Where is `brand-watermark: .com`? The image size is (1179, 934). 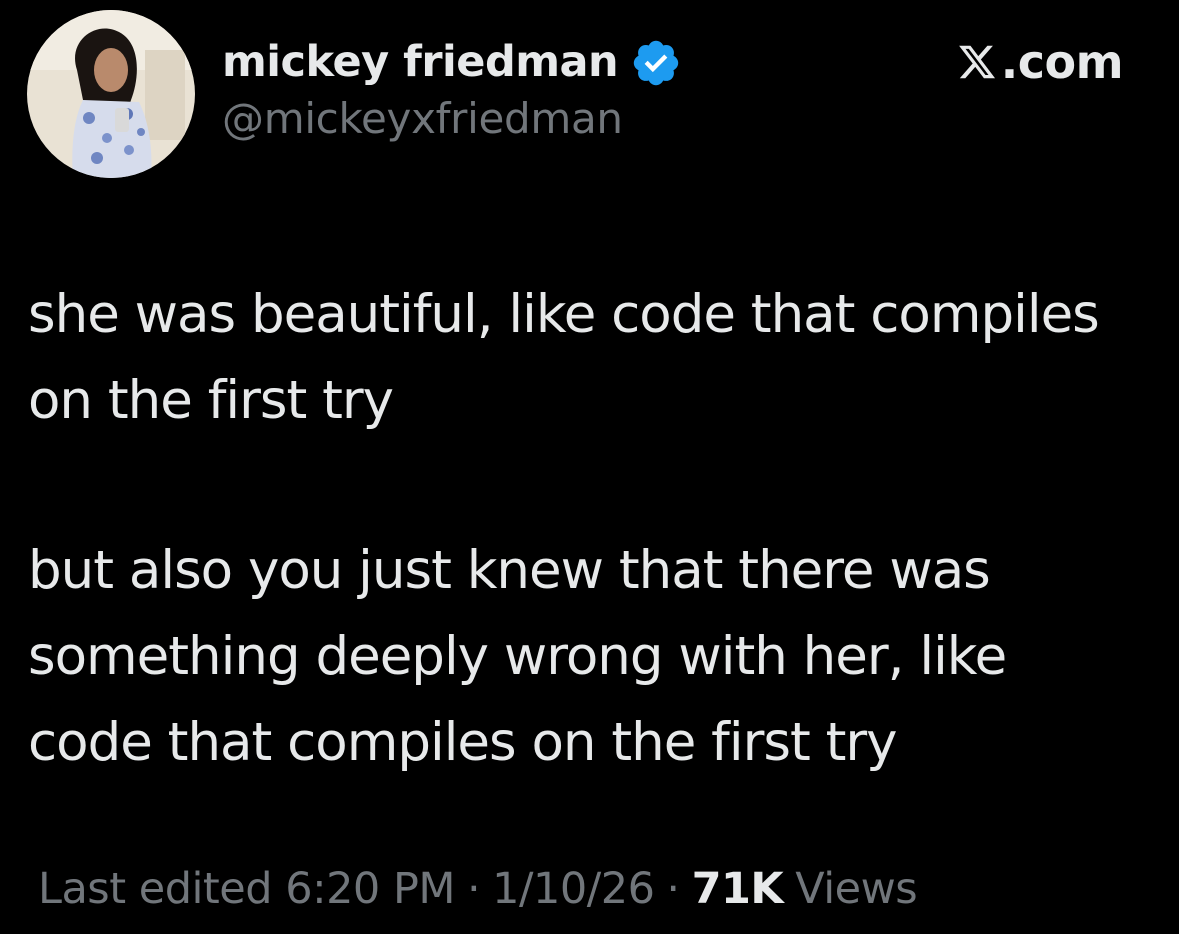
brand-watermark: .com is located at coordinates (1040, 62).